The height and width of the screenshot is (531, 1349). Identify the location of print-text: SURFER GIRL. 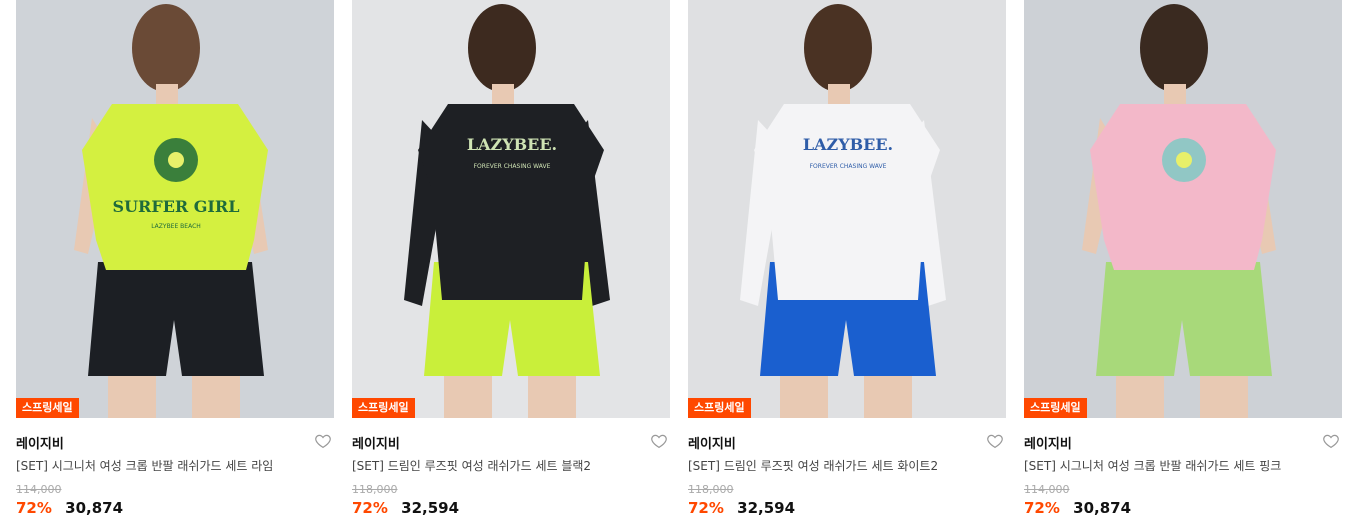
(176, 206).